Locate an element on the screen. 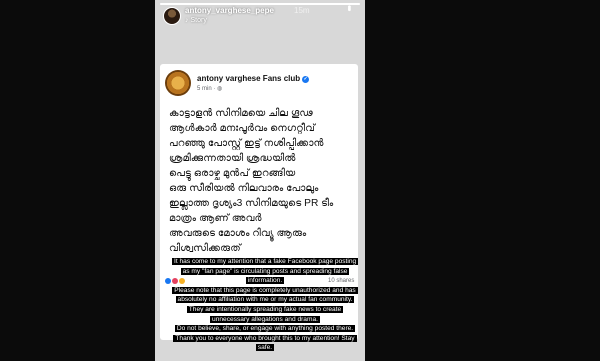  post-time: 5 min · ◍ is located at coordinates (210, 89).